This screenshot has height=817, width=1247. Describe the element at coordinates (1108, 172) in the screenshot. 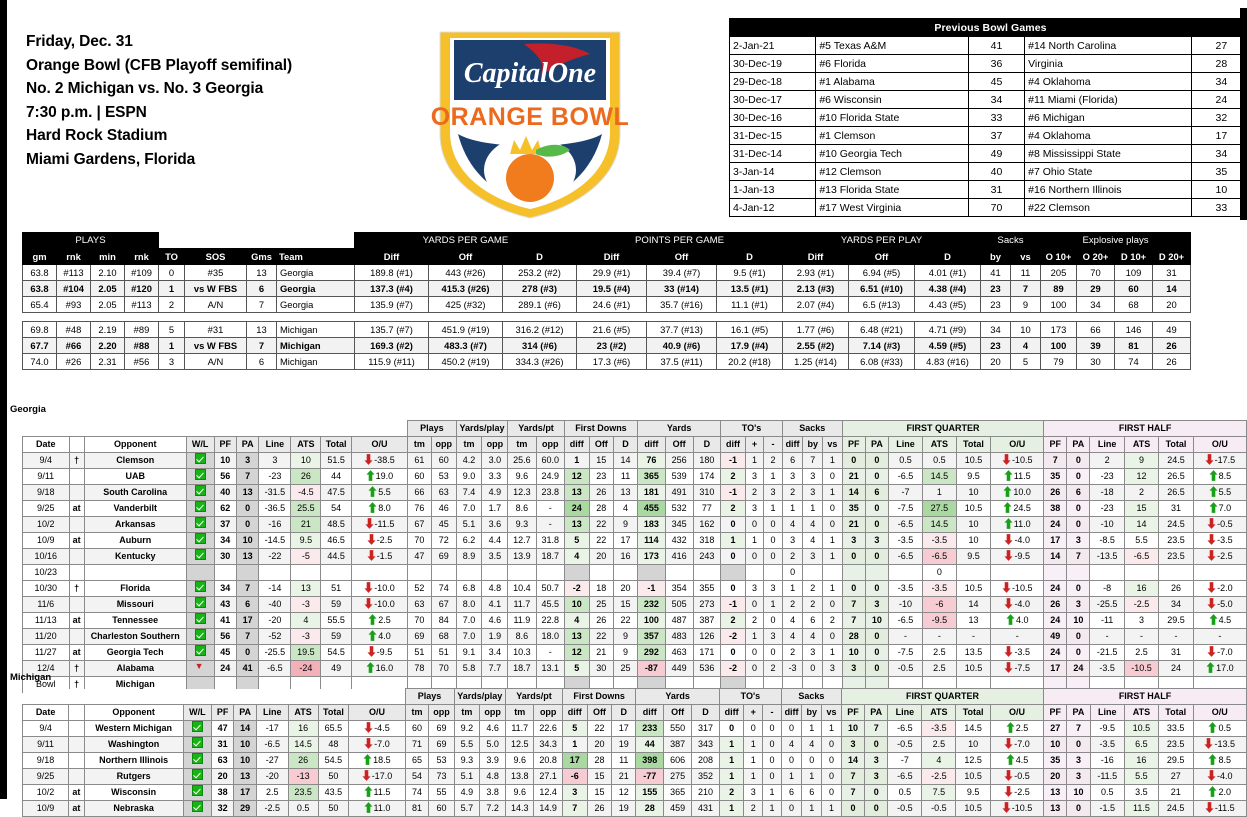

I see `bowl-team-2: #7 Ohio State` at that location.